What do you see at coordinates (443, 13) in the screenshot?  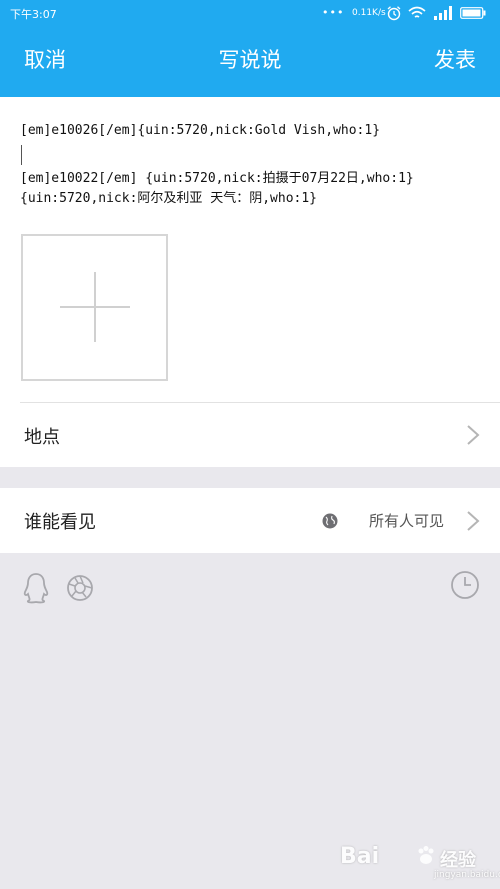 I see `signal-icon` at bounding box center [443, 13].